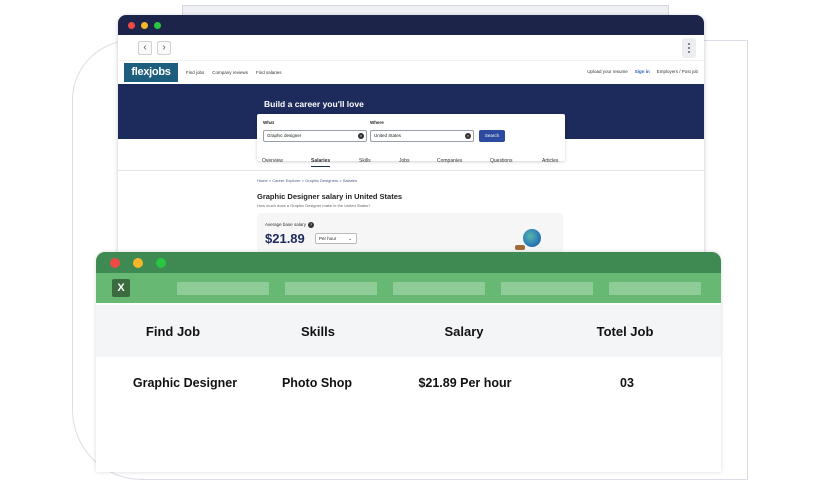 The image size is (823, 480). I want to click on sheet-toolbar: X, so click(408, 288).